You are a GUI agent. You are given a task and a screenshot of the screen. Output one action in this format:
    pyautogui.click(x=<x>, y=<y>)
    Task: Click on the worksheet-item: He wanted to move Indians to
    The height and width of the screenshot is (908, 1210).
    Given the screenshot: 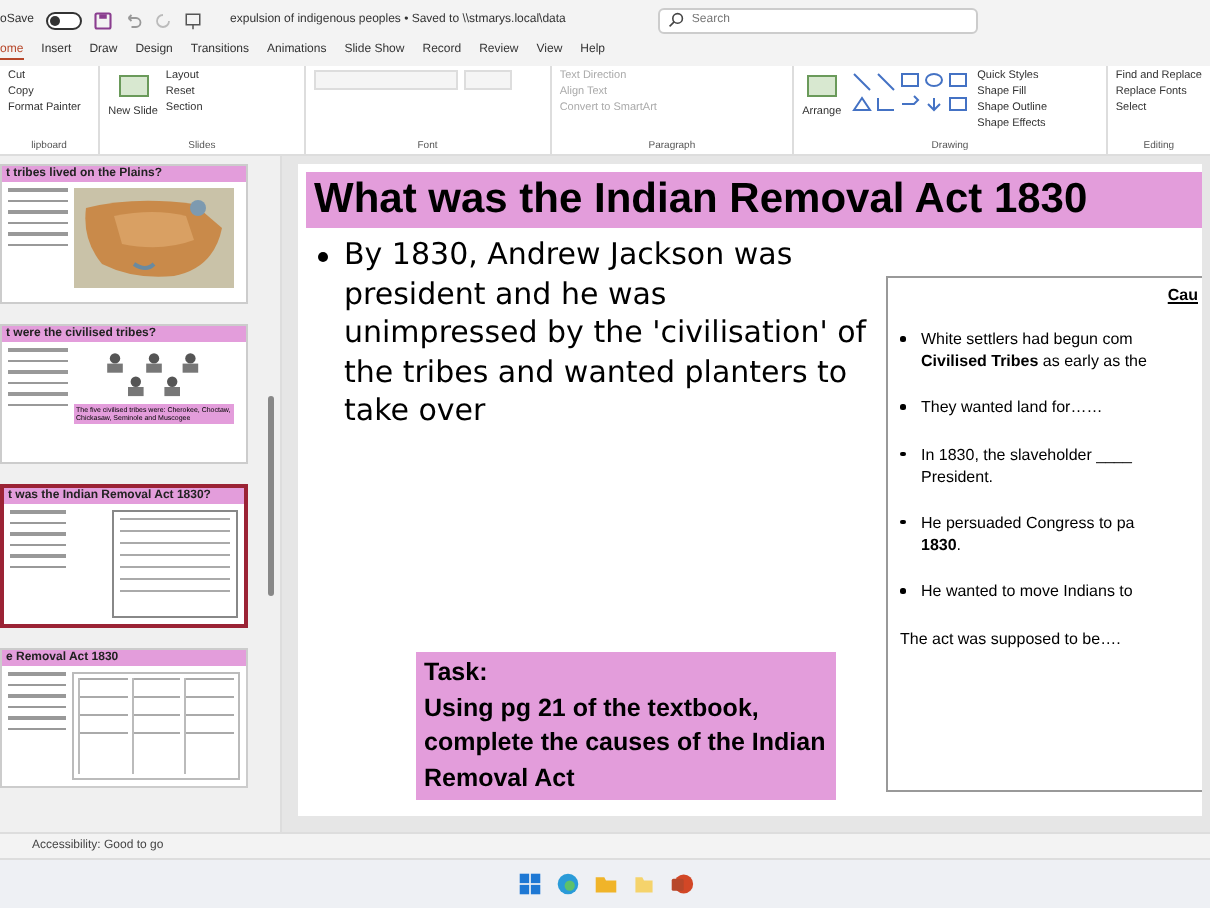 What is the action you would take?
    pyautogui.click(x=1027, y=591)
    